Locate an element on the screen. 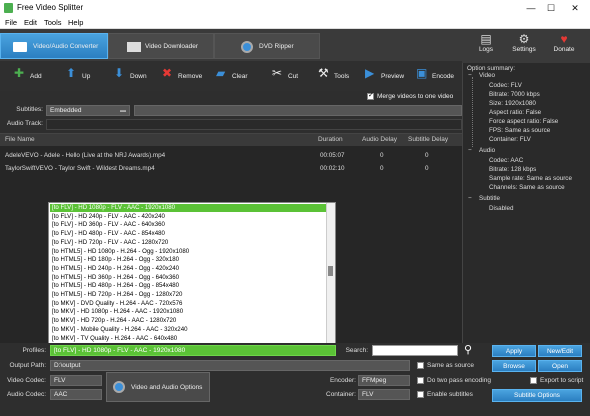  film-icon: ▣ is located at coordinates (422, 73).